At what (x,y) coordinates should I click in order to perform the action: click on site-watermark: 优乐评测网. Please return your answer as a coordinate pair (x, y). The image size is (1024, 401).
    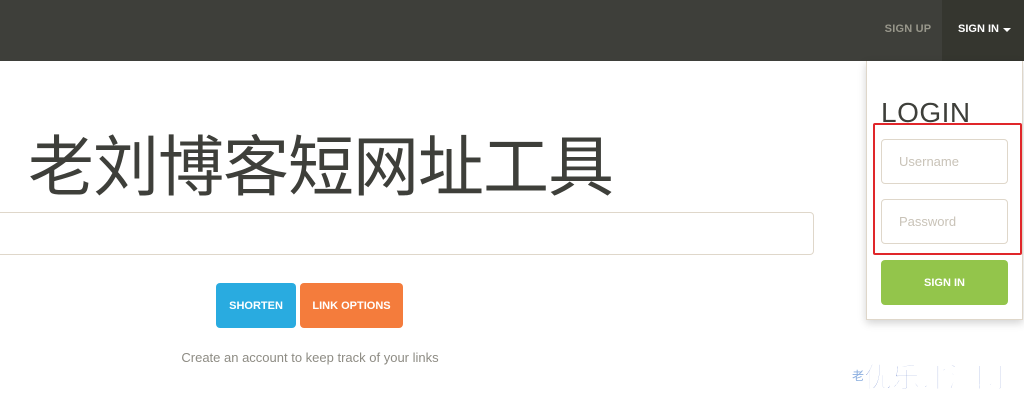
    Looking at the image, I should click on (934, 378).